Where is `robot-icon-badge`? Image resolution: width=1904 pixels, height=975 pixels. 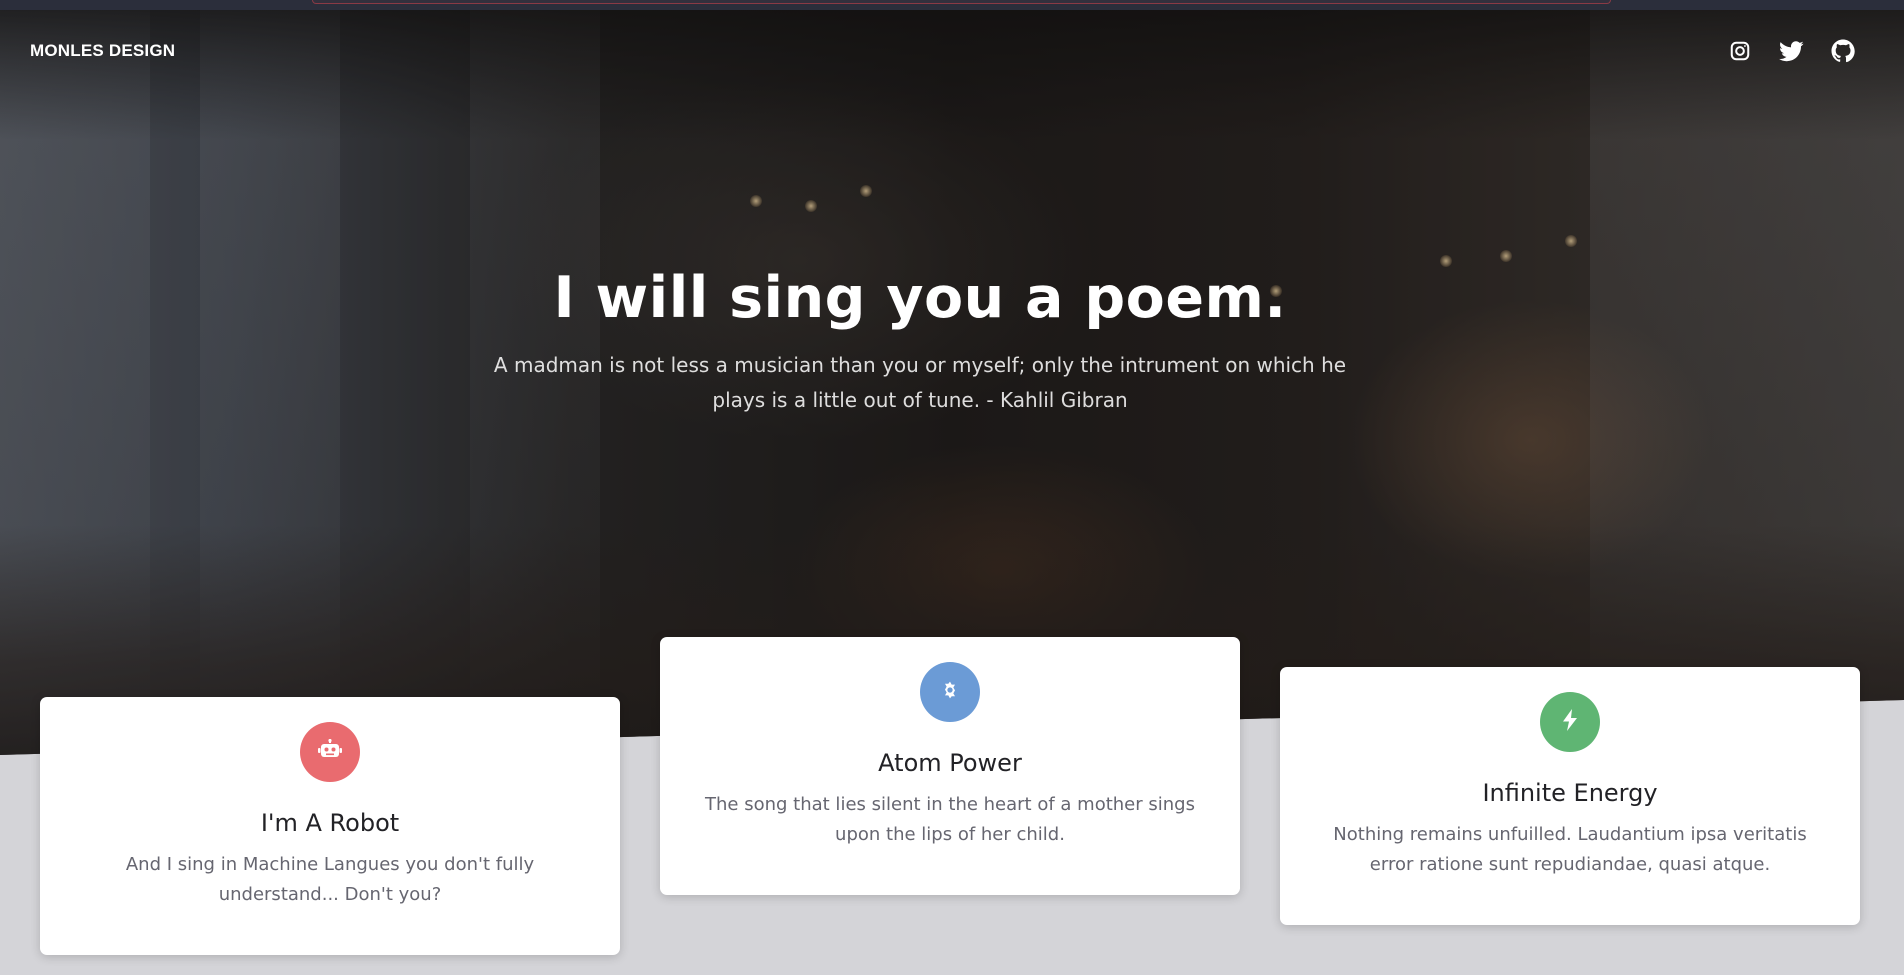
robot-icon-badge is located at coordinates (330, 752).